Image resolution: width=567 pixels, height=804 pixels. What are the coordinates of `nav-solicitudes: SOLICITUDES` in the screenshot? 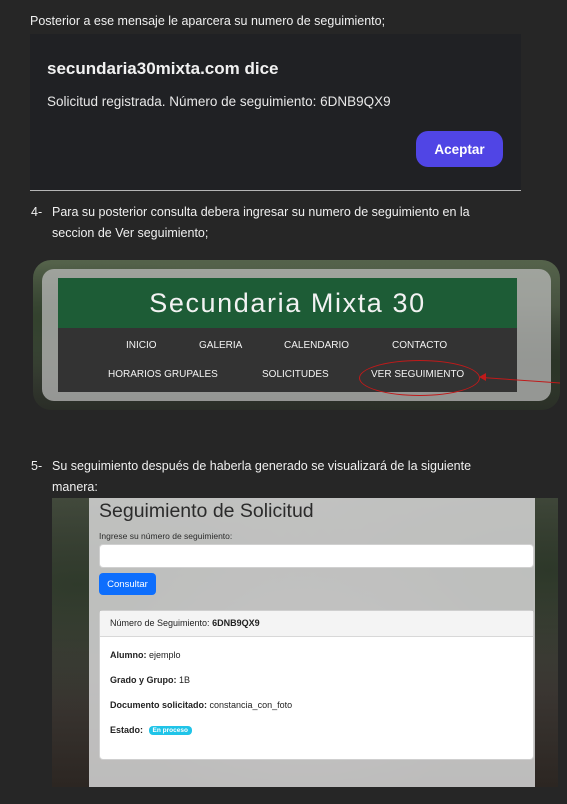 It's located at (295, 374).